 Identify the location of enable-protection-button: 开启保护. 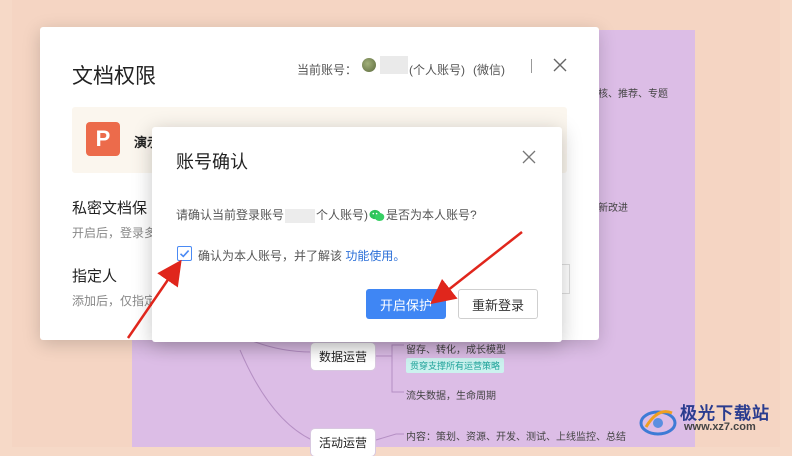
(406, 304).